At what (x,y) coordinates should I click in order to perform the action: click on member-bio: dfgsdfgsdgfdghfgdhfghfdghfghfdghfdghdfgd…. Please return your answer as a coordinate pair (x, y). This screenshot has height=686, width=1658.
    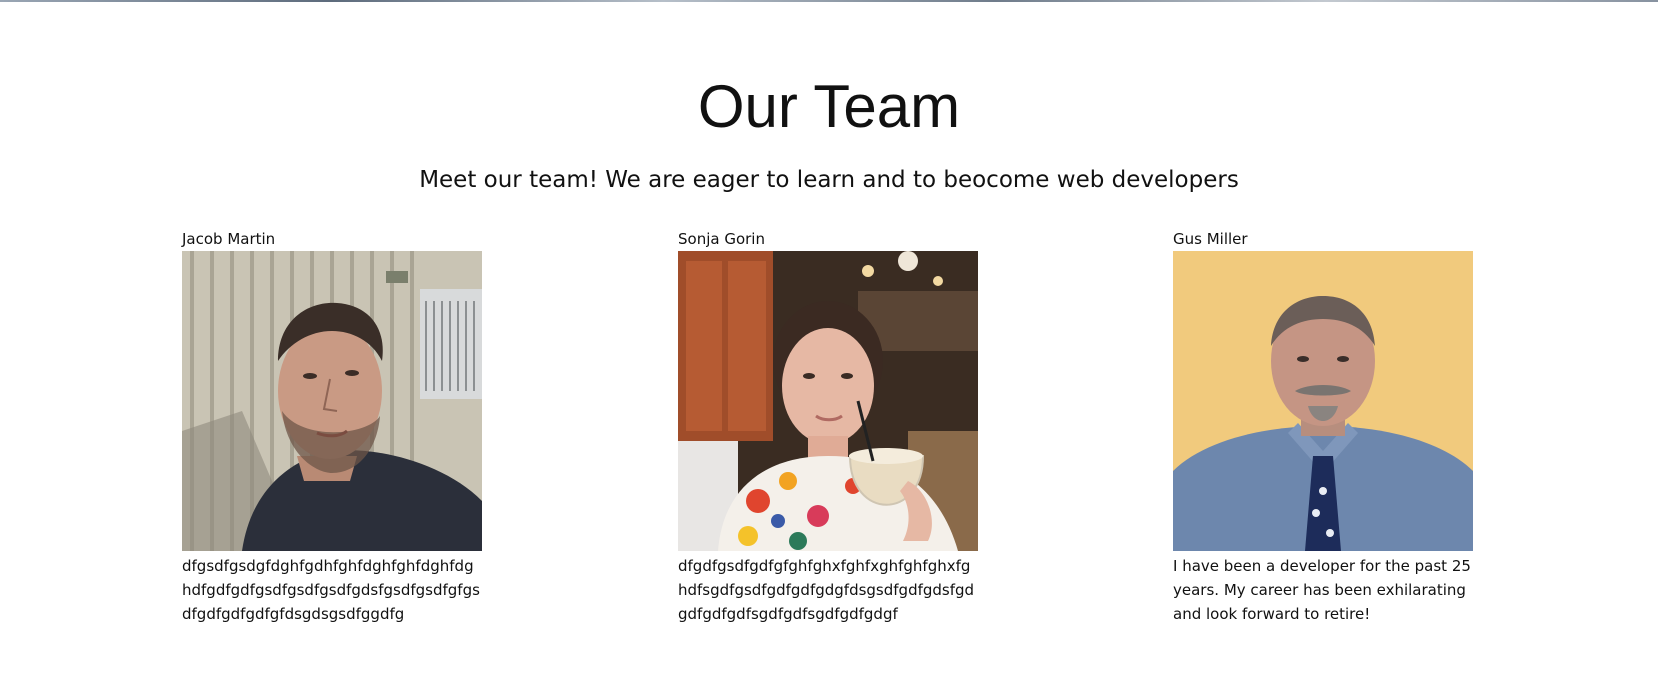
    Looking at the image, I should click on (331, 590).